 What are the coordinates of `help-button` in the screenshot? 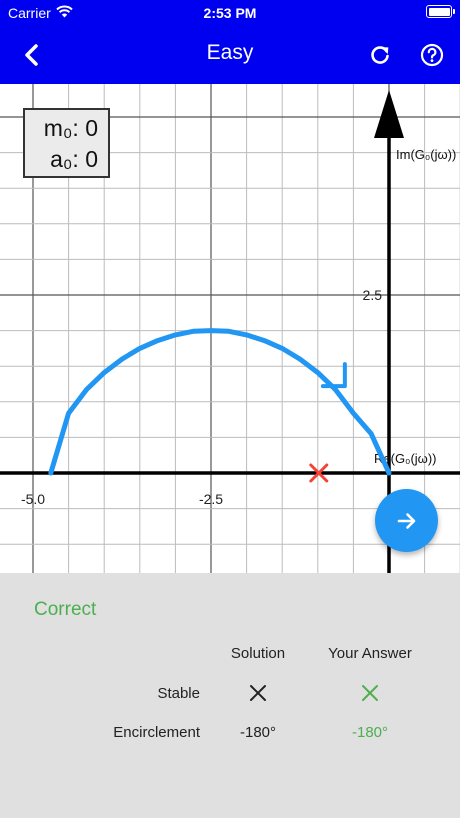 It's located at (432, 55).